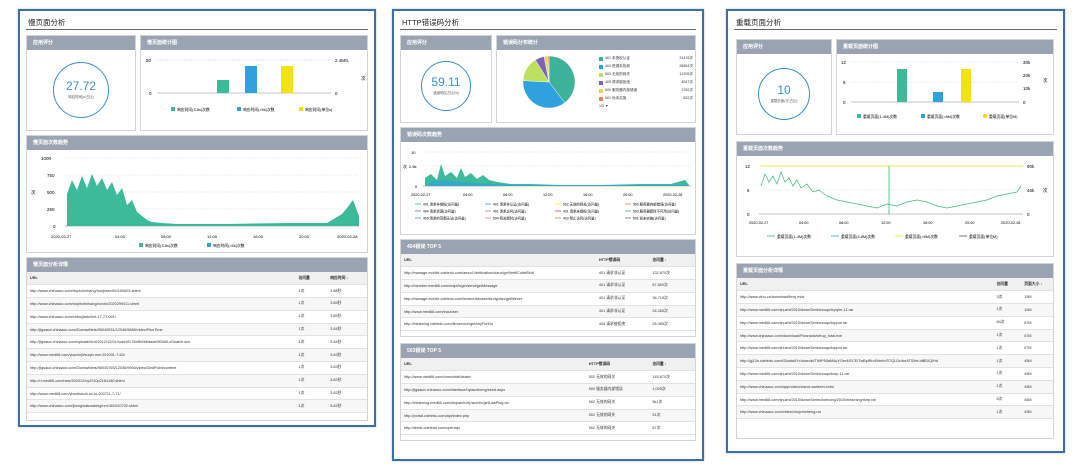  What do you see at coordinates (498, 312) in the screenshot?
I see `url-cell: http://www.med66.com/track/set` at bounding box center [498, 312].